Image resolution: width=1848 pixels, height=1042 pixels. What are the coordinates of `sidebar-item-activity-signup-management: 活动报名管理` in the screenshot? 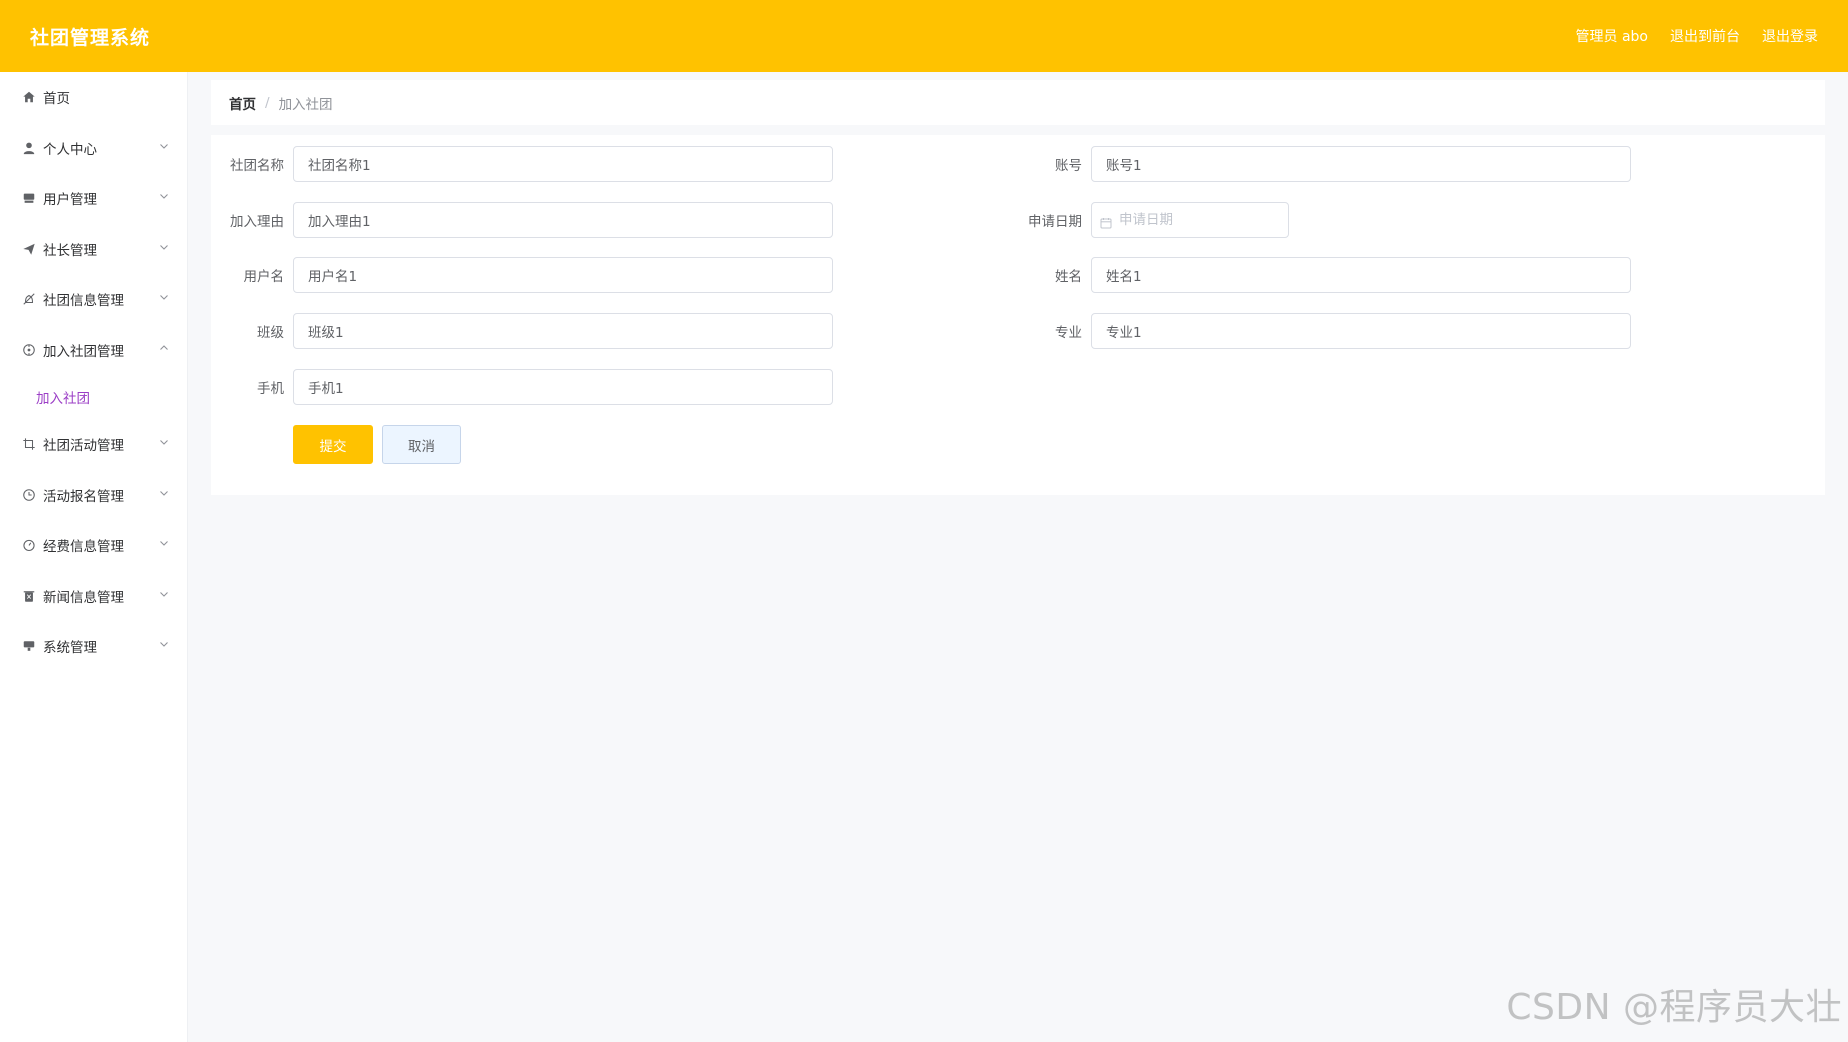 It's located at (93, 495).